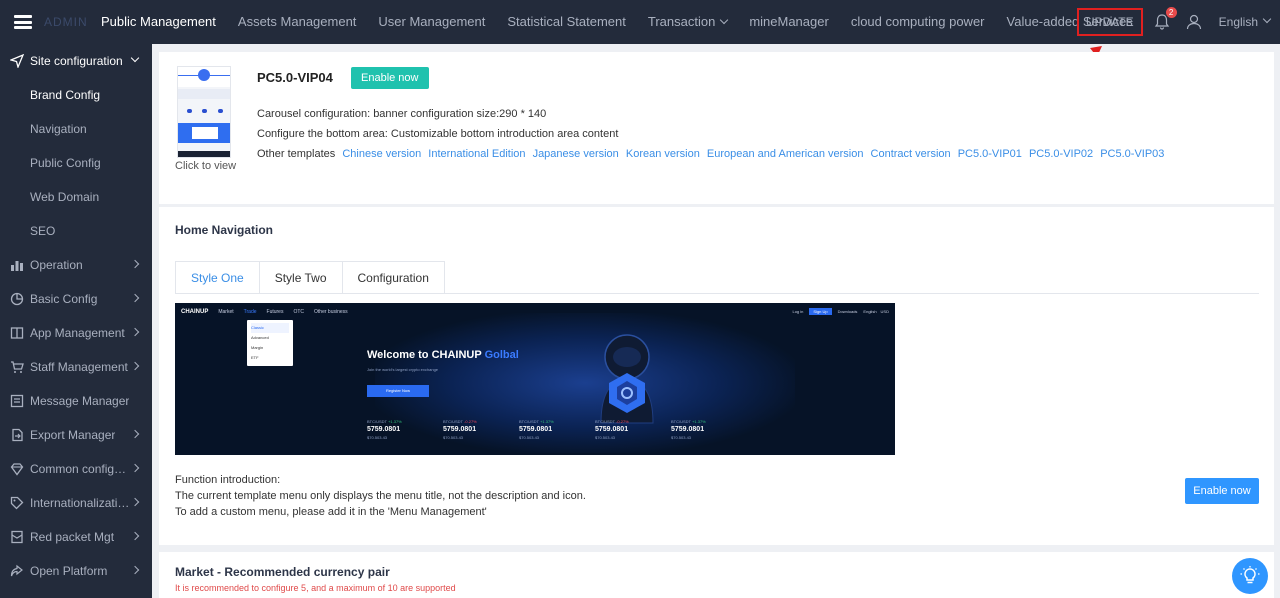  Describe the element at coordinates (918, 22) in the screenshot. I see `topnav-cloud-computing-power: cloud computing power` at that location.